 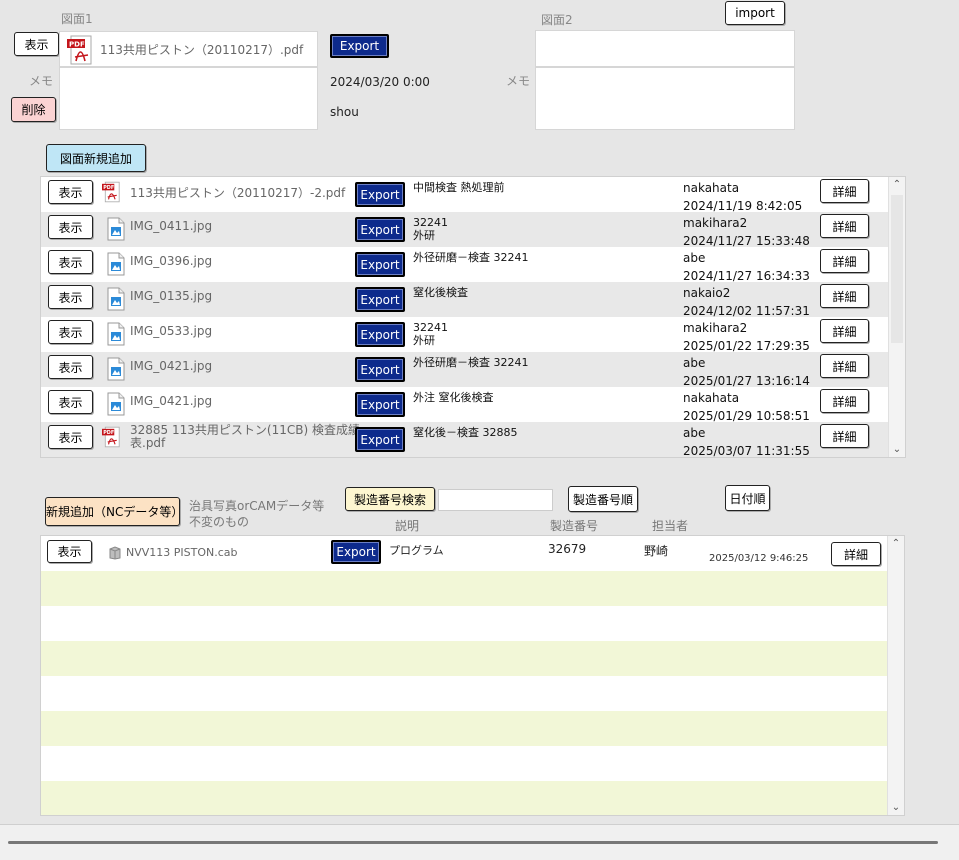 I want to click on col-serial-header: 製造番号, so click(x=574, y=526).